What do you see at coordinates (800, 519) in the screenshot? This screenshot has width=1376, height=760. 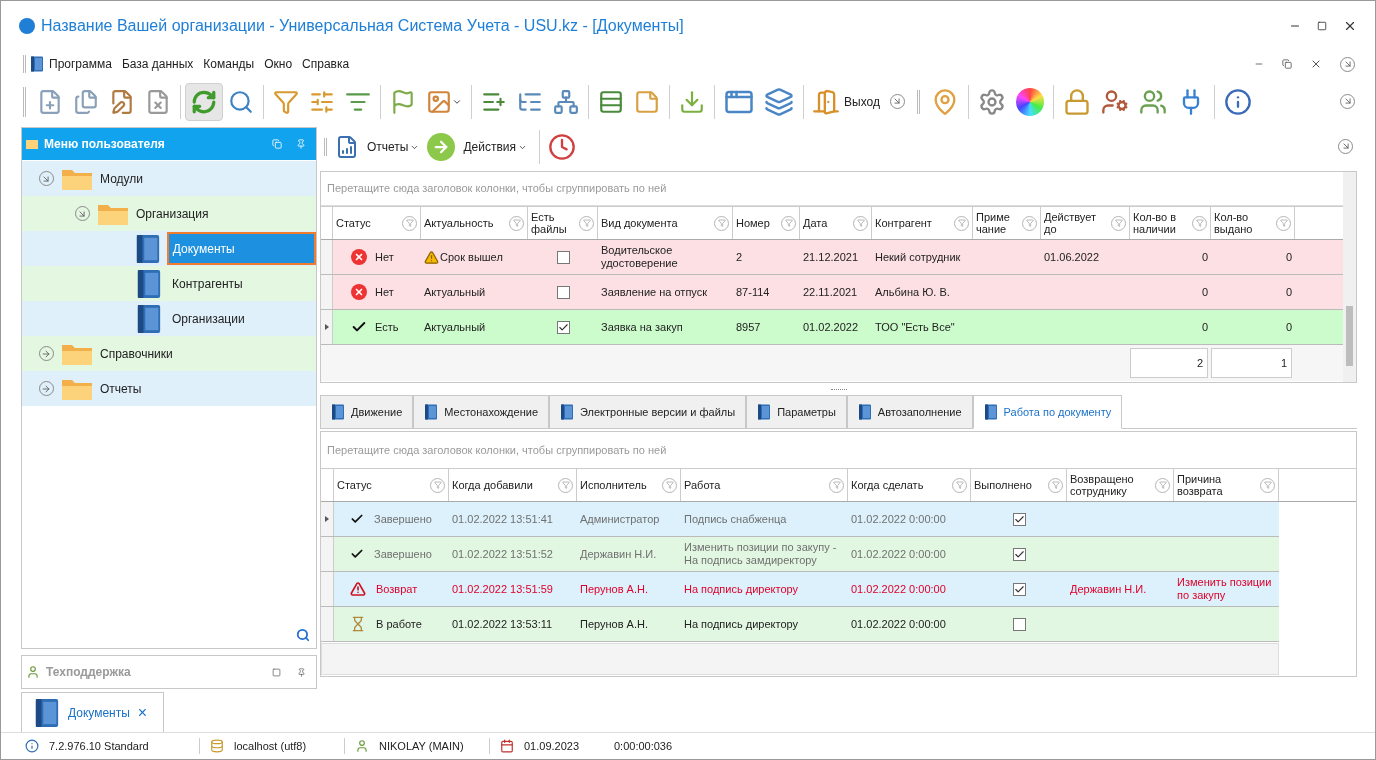 I see `table-row: Завершено 01.02.2022 13:51:41 Администратор Подпись снабженца 01.02.2022 0:00:00` at bounding box center [800, 519].